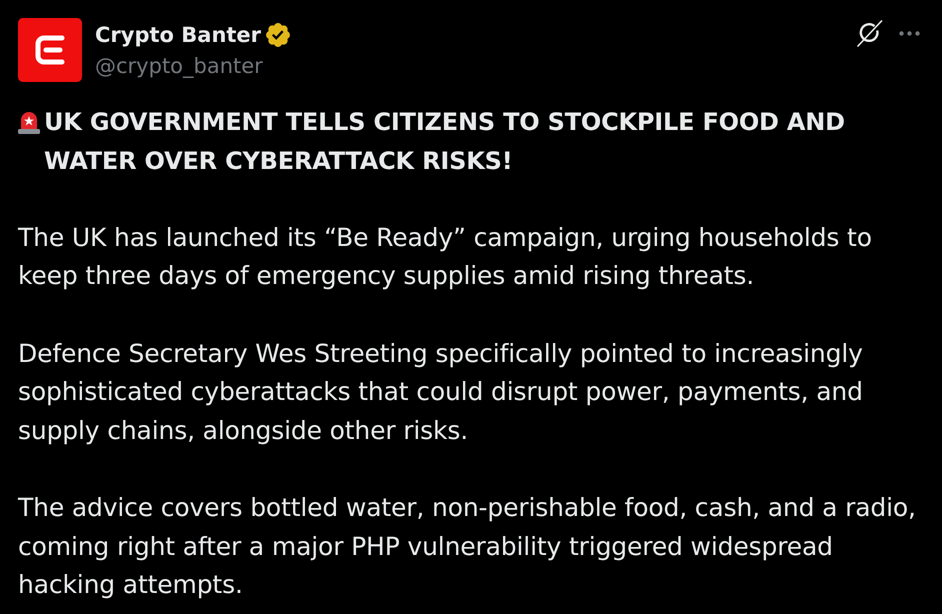 This screenshot has height=614, width=942. I want to click on more-options-icon, so click(909, 33).